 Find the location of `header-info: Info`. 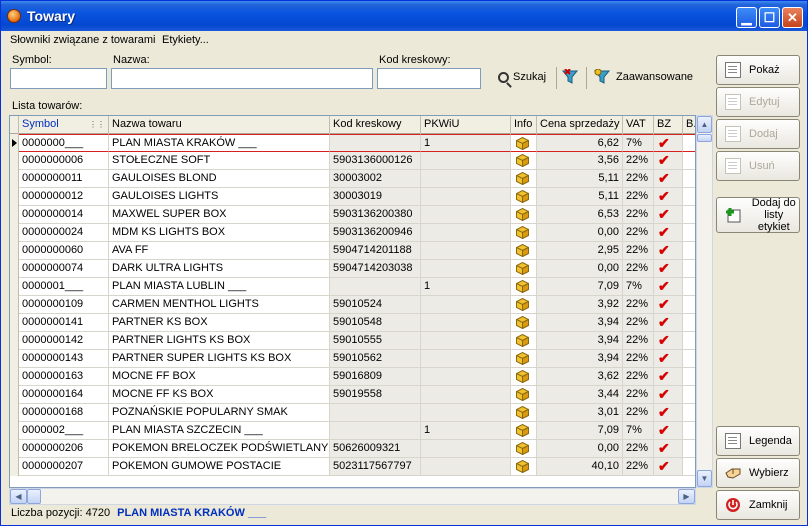

header-info: Info is located at coordinates (524, 125).